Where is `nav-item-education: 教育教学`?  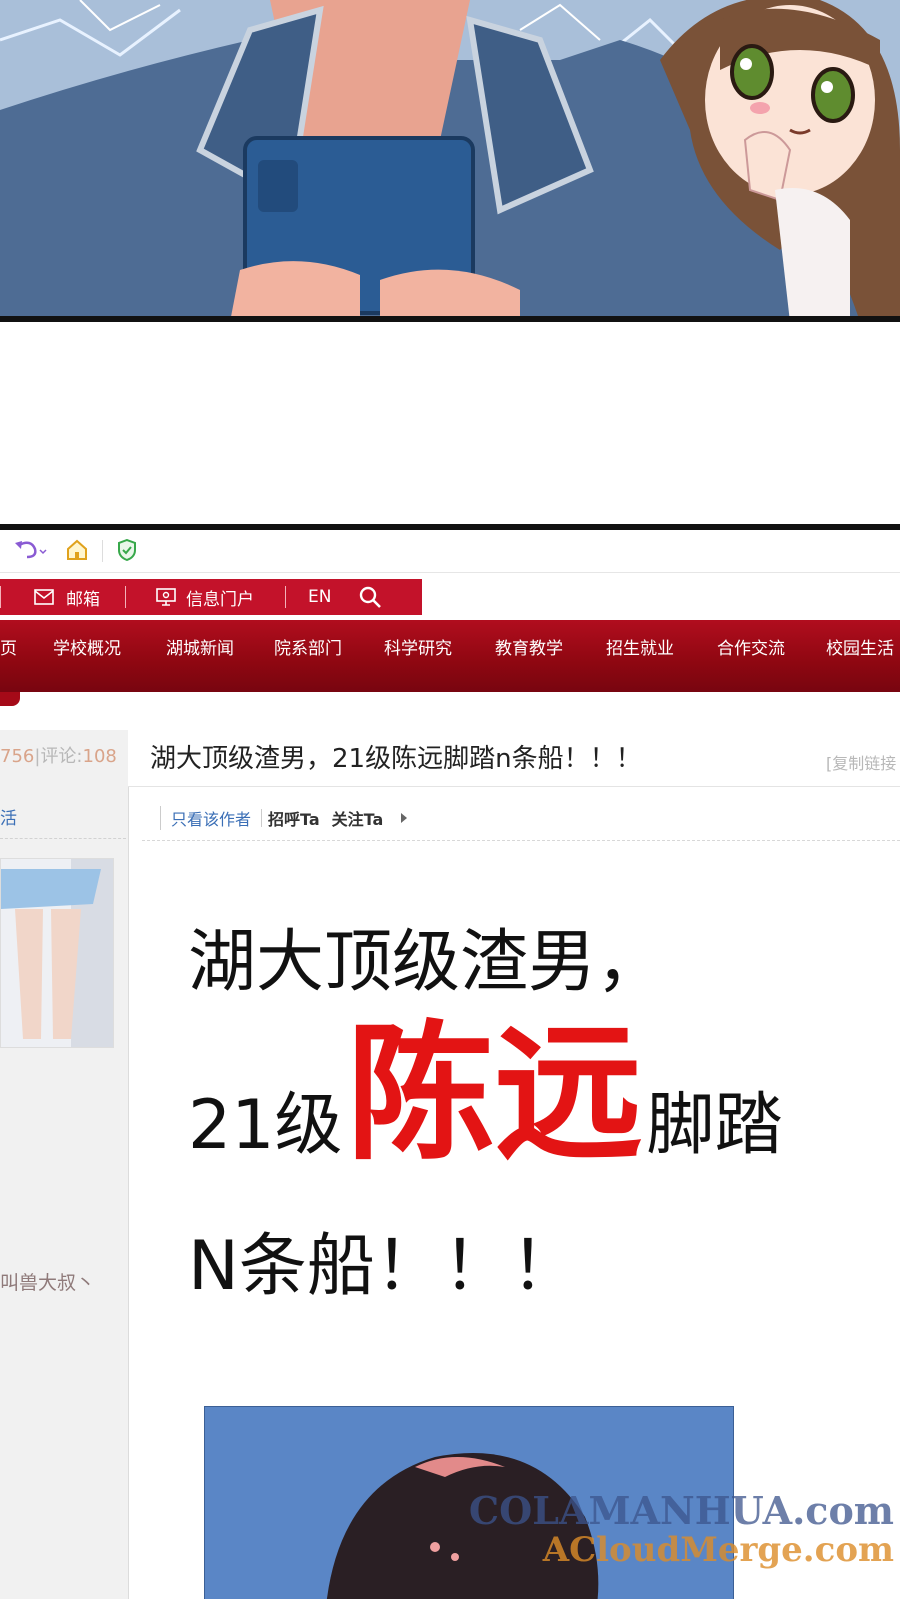 nav-item-education: 教育教学 is located at coordinates (529, 646).